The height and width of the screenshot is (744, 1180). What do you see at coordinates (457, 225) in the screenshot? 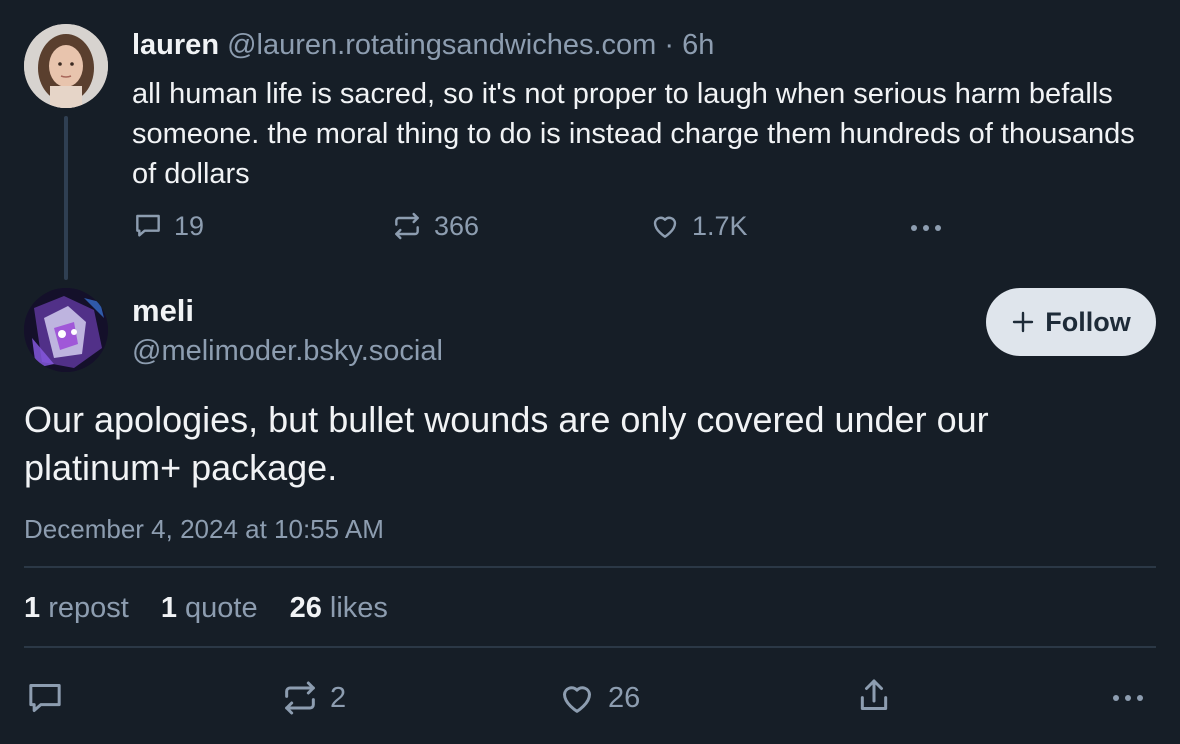
I see `parent-repost-count: 366` at bounding box center [457, 225].